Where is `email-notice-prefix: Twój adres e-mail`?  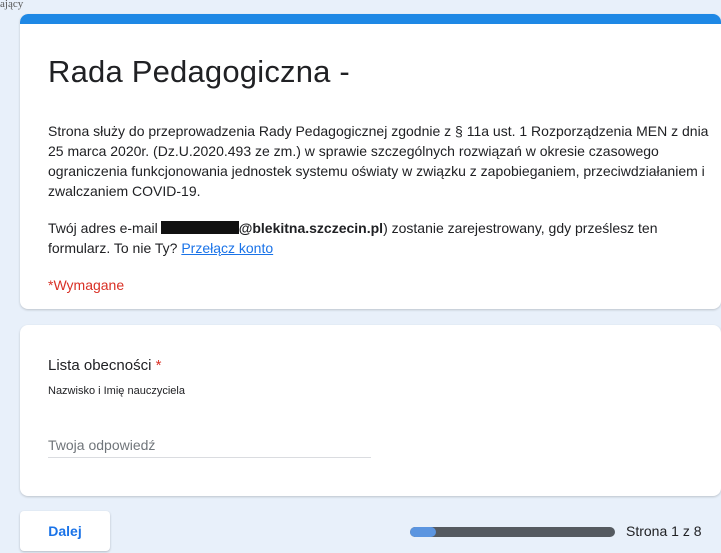
email-notice-prefix: Twój adres e-mail is located at coordinates (103, 228).